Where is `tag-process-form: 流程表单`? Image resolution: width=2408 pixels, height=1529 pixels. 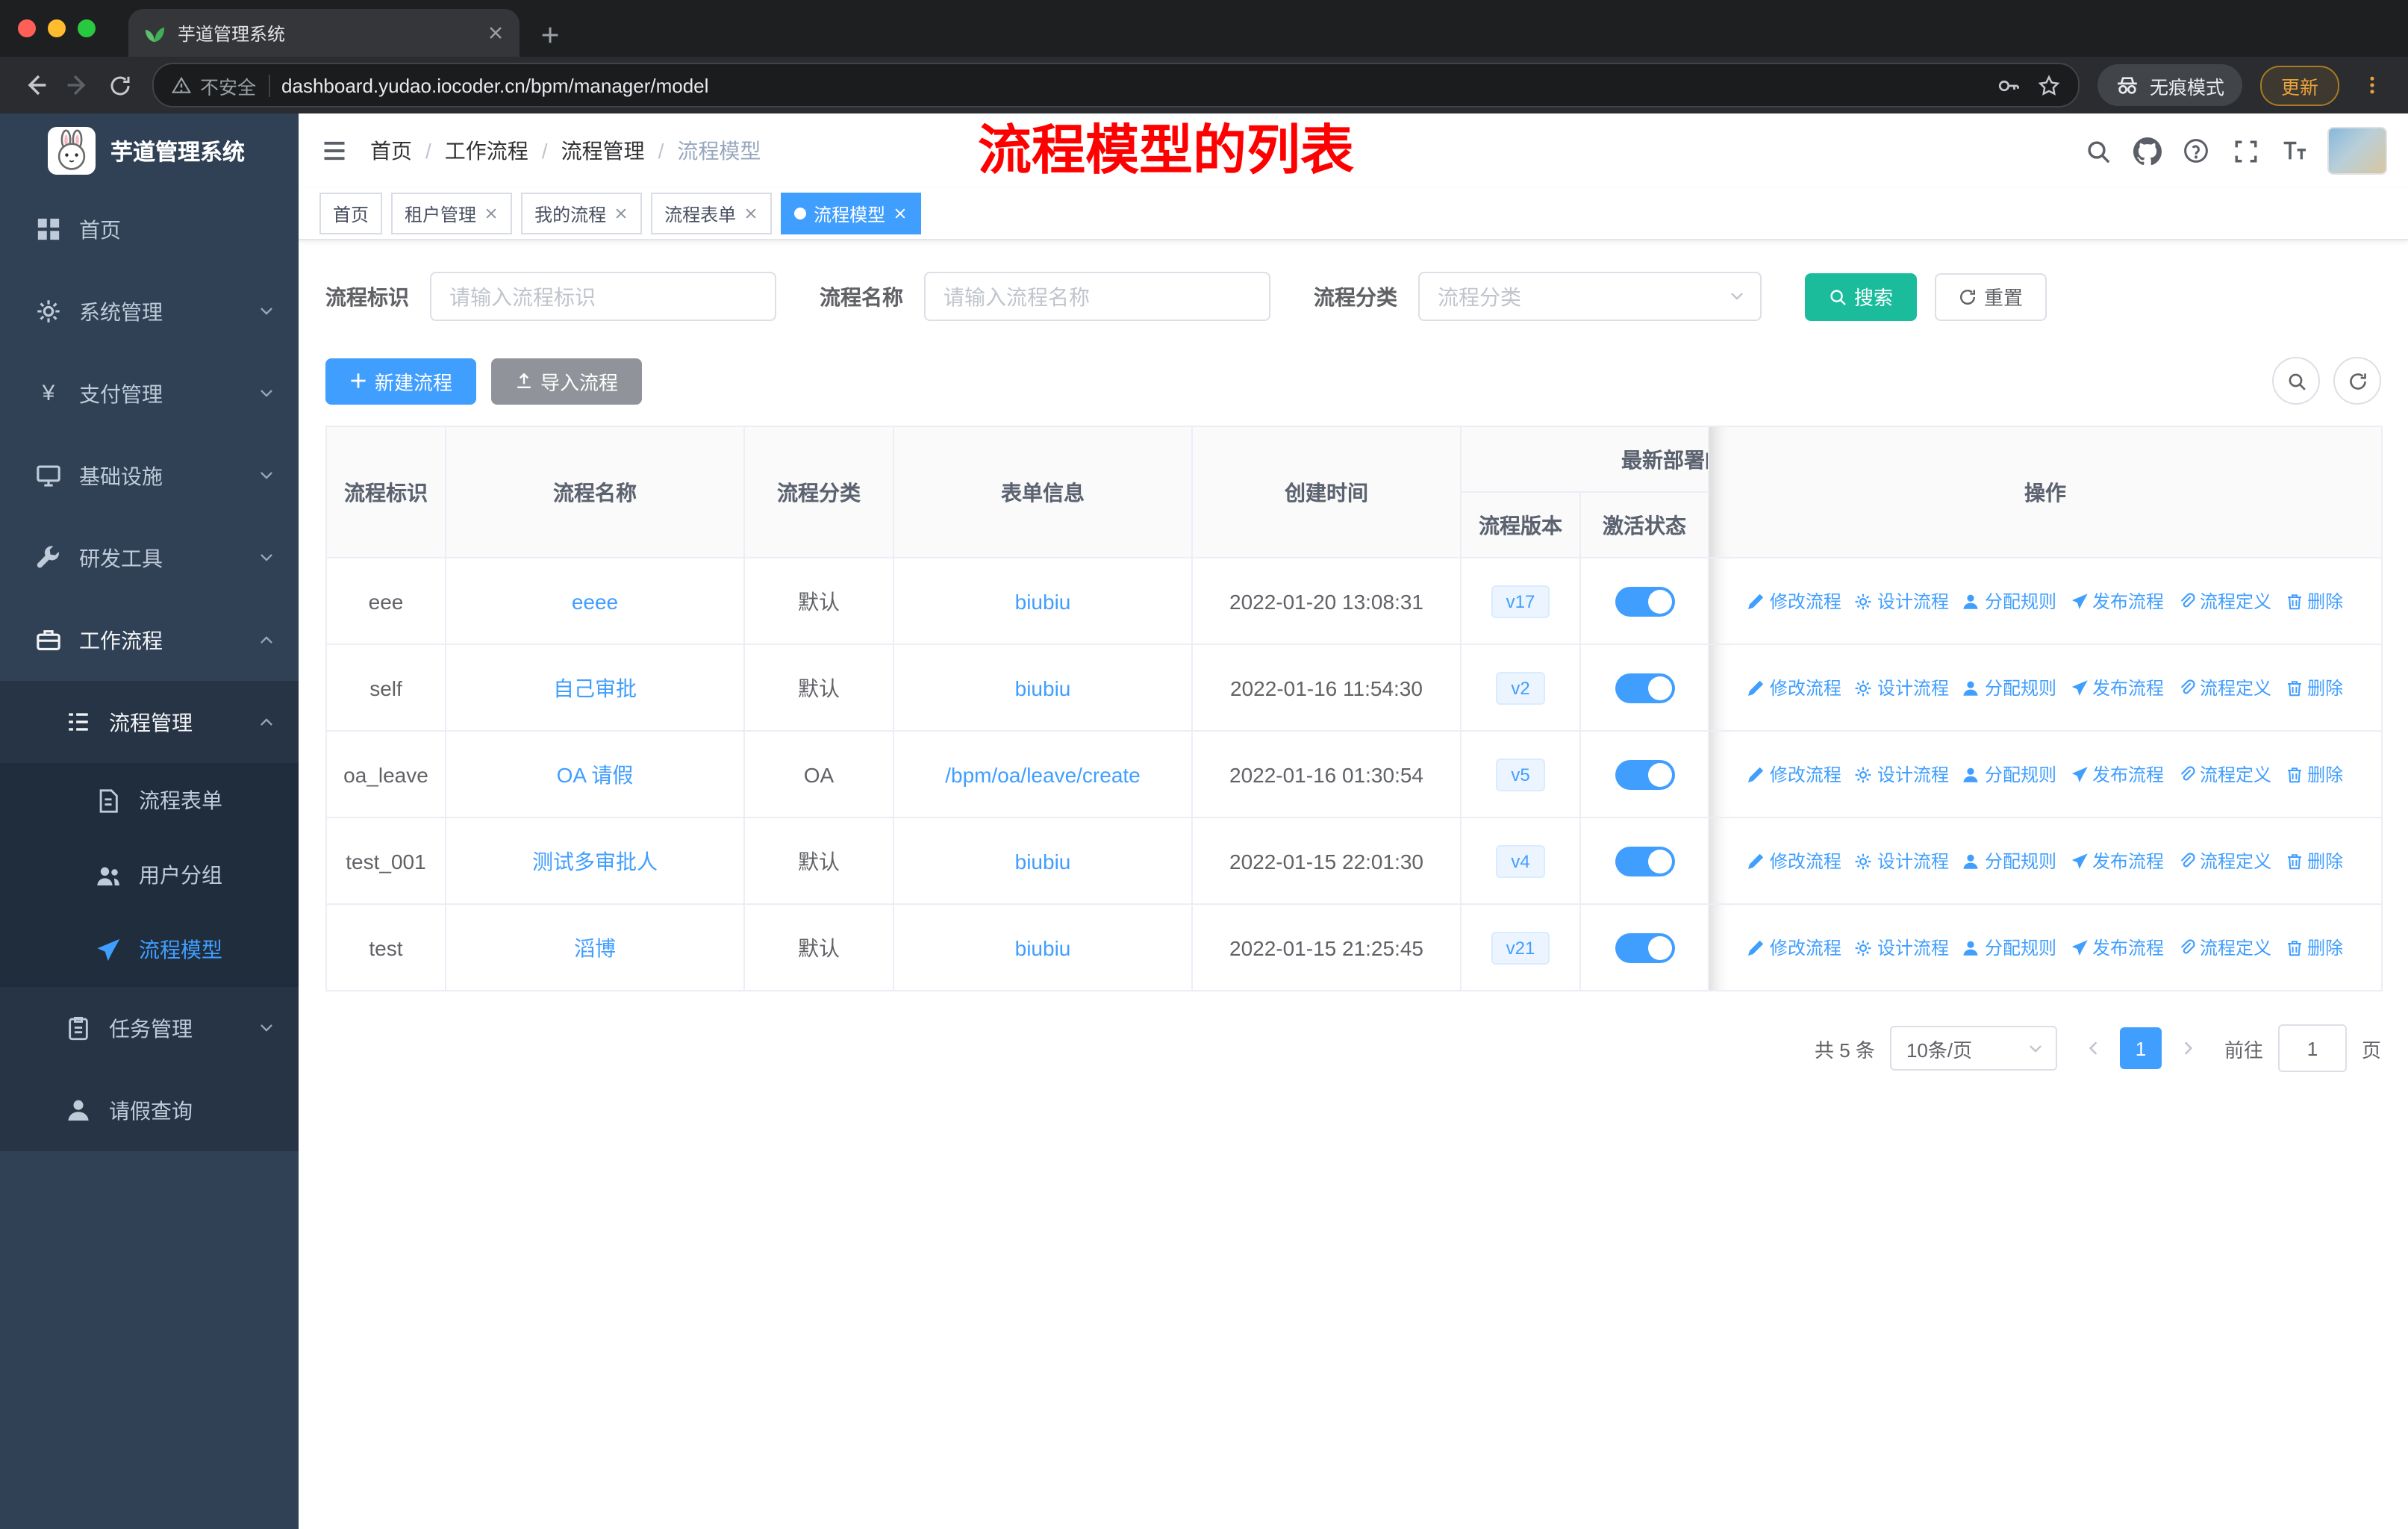
tag-process-form: 流程表单 is located at coordinates (712, 213).